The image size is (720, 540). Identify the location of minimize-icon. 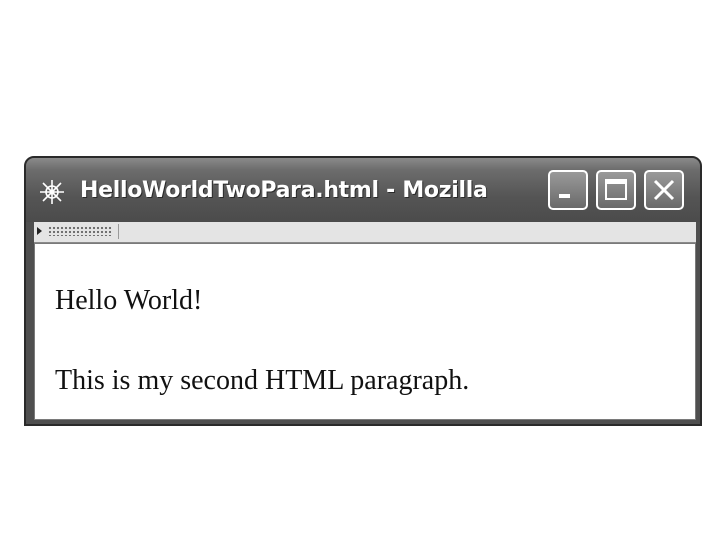
(564, 196).